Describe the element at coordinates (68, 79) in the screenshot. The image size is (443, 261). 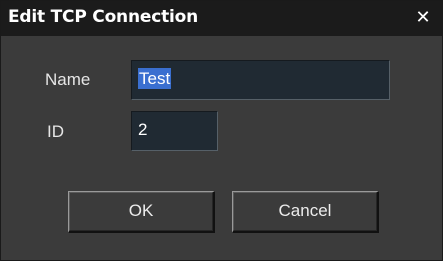
I see `name-label: Name` at that location.